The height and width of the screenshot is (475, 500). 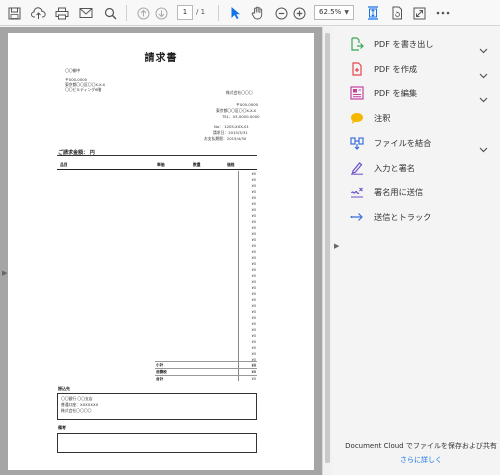 I want to click on export-pdf-icon, so click(x=357, y=44).